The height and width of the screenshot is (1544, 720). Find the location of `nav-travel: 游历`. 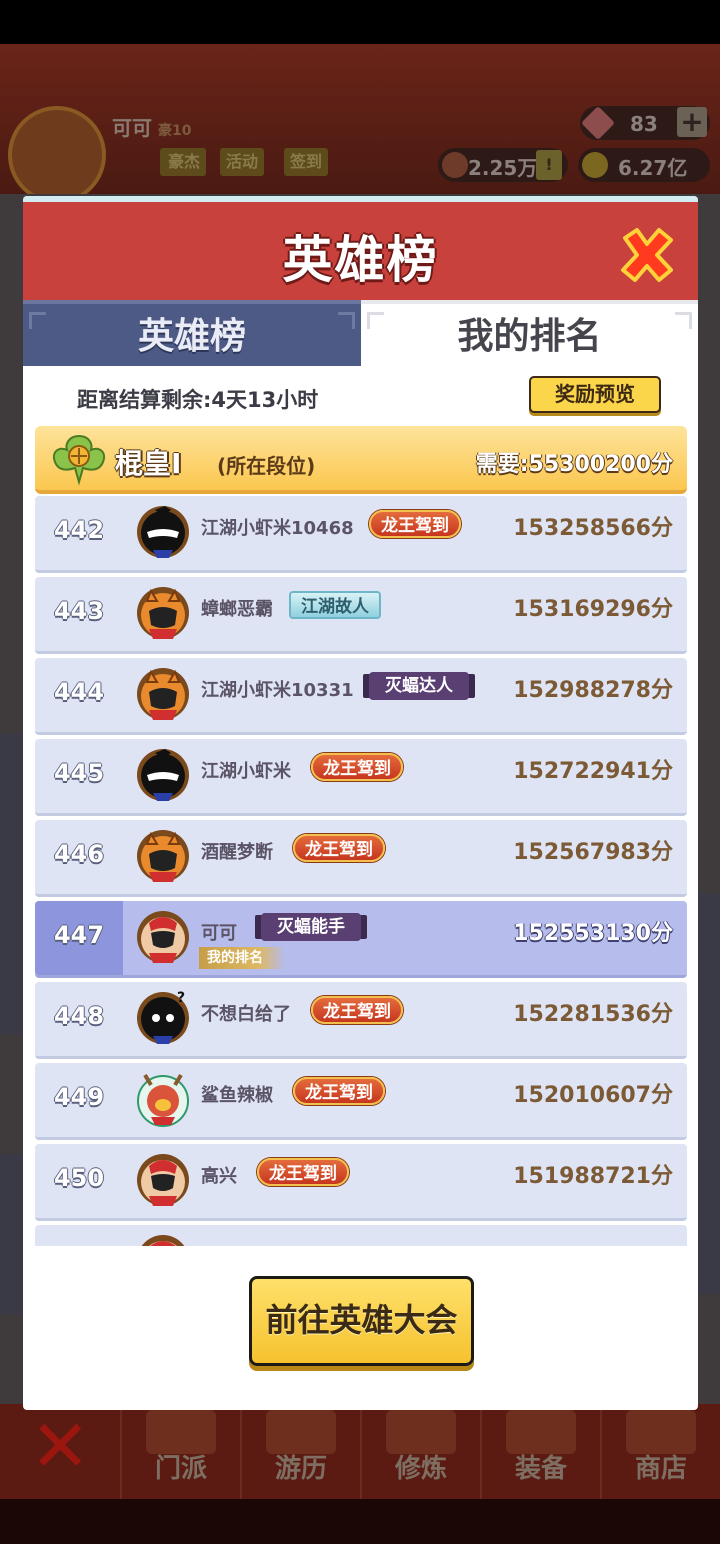

nav-travel: 游历 is located at coordinates (299, 1452).